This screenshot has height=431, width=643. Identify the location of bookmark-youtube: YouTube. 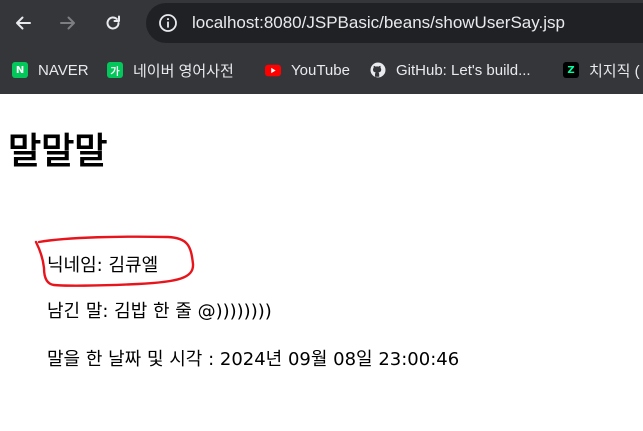
(307, 70).